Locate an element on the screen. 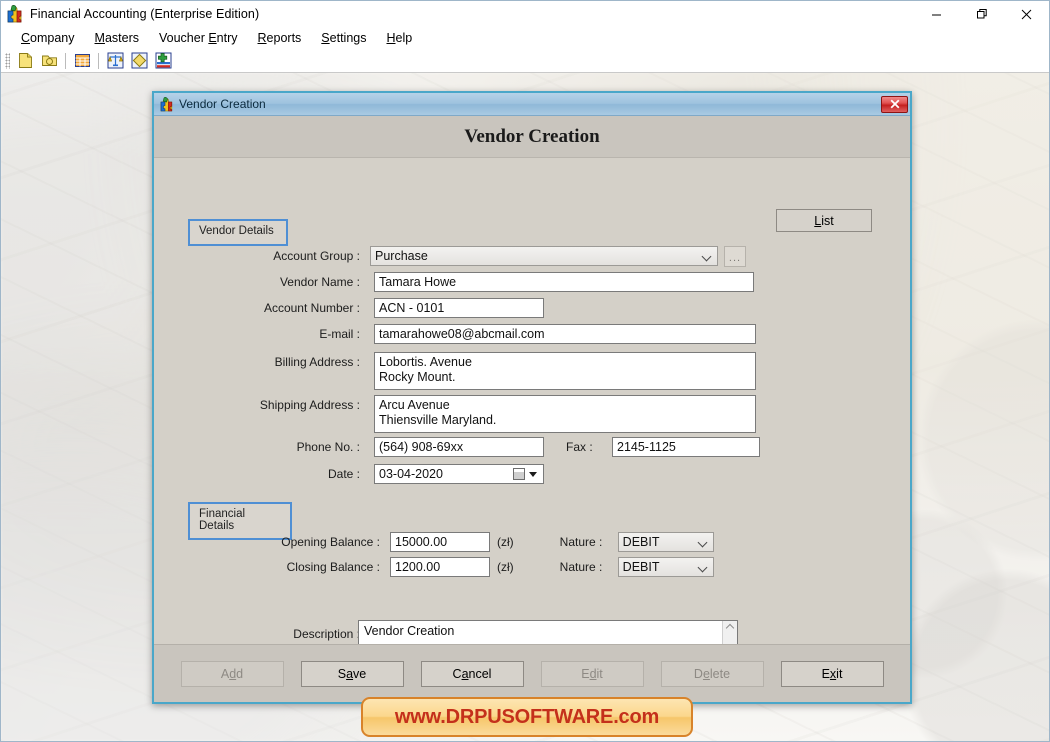 Image resolution: width=1050 pixels, height=742 pixels. app-puzzle-icon is located at coordinates (15, 14).